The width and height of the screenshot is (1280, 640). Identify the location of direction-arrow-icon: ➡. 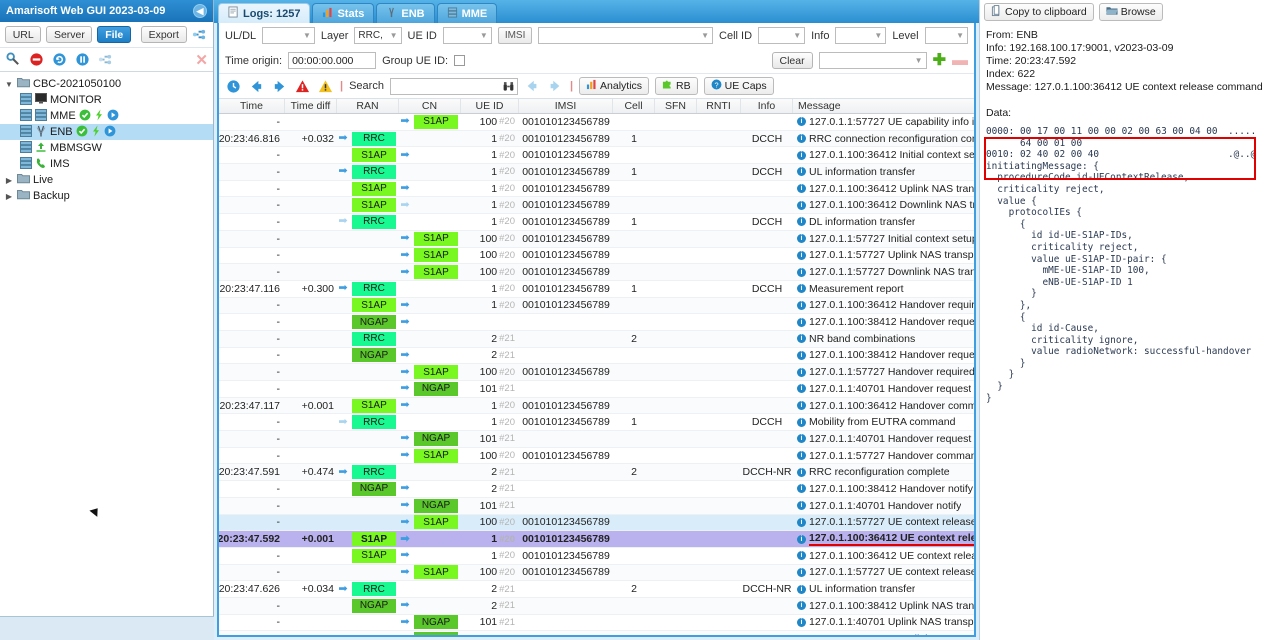
(405, 405).